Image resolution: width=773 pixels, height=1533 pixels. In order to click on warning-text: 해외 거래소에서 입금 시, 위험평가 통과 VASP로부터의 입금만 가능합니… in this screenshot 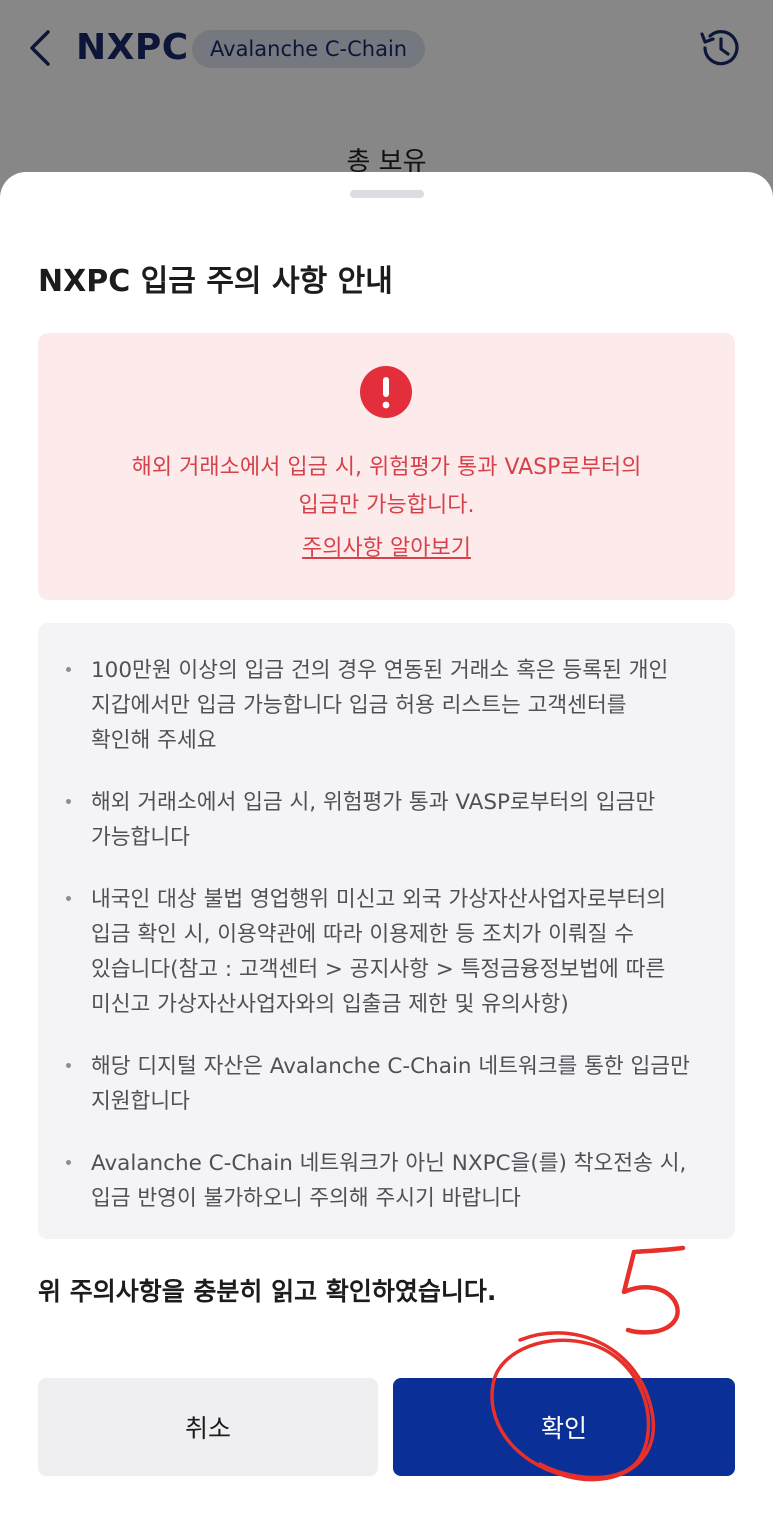, I will do `click(386, 487)`.